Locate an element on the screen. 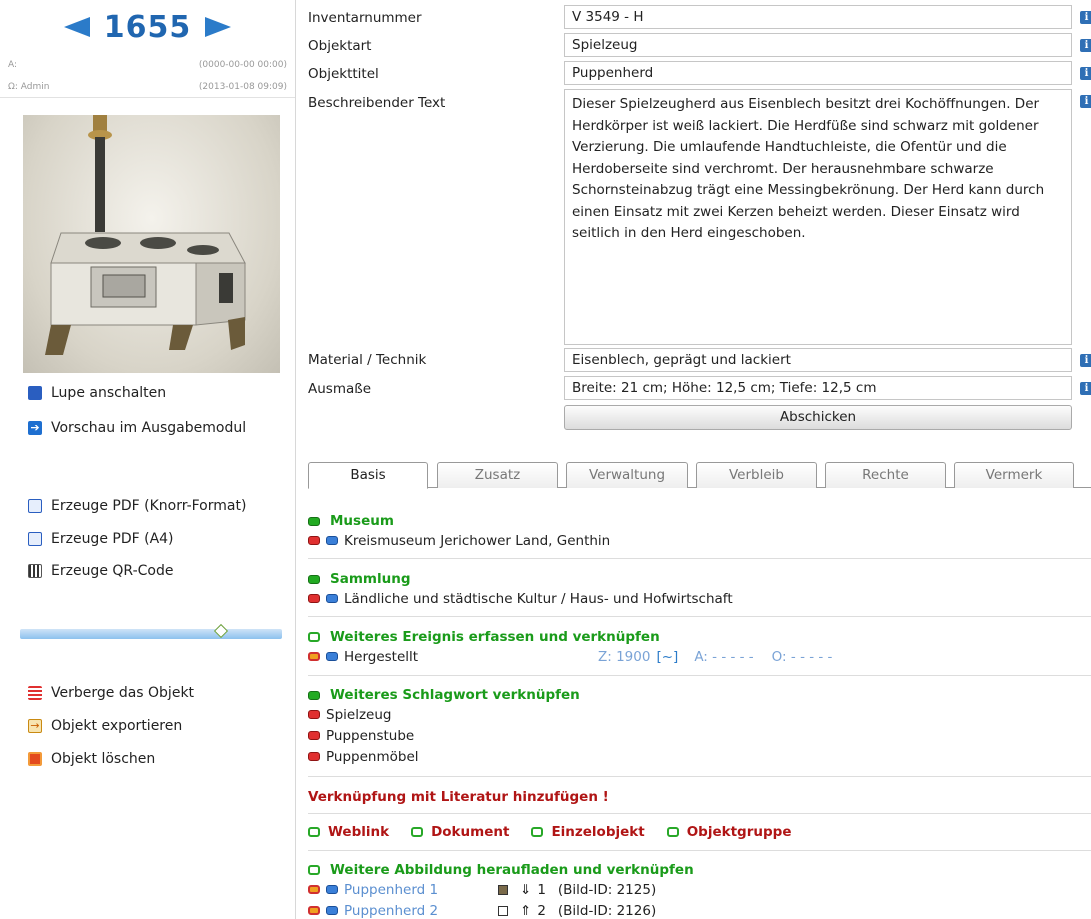 This screenshot has height=919, width=1091. inventory-input: V 3549 - H is located at coordinates (818, 17).